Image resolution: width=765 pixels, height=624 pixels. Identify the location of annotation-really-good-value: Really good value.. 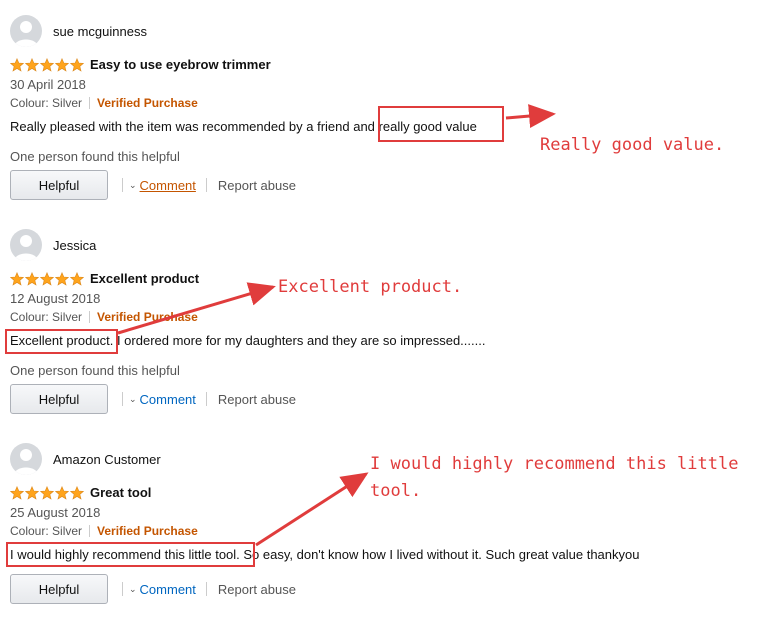
(632, 145).